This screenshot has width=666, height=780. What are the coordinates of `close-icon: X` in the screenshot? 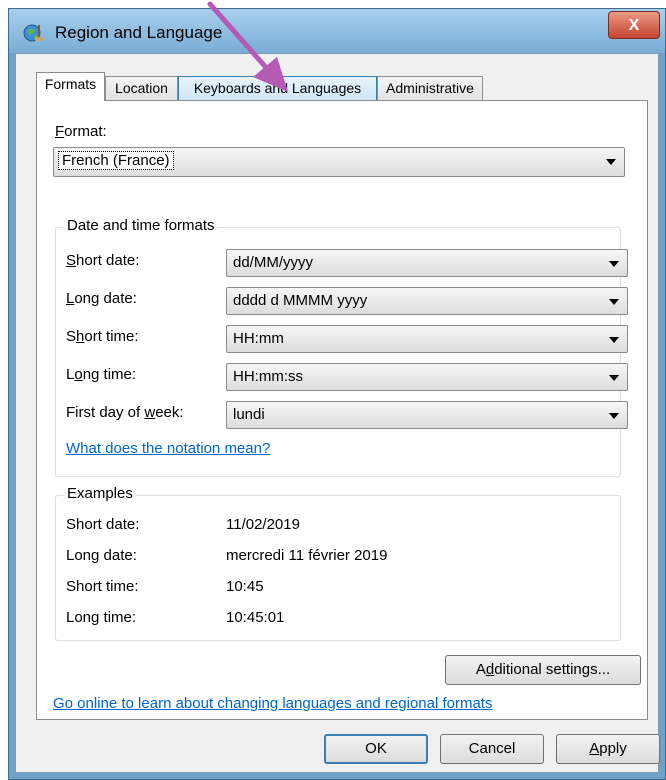 It's located at (634, 25).